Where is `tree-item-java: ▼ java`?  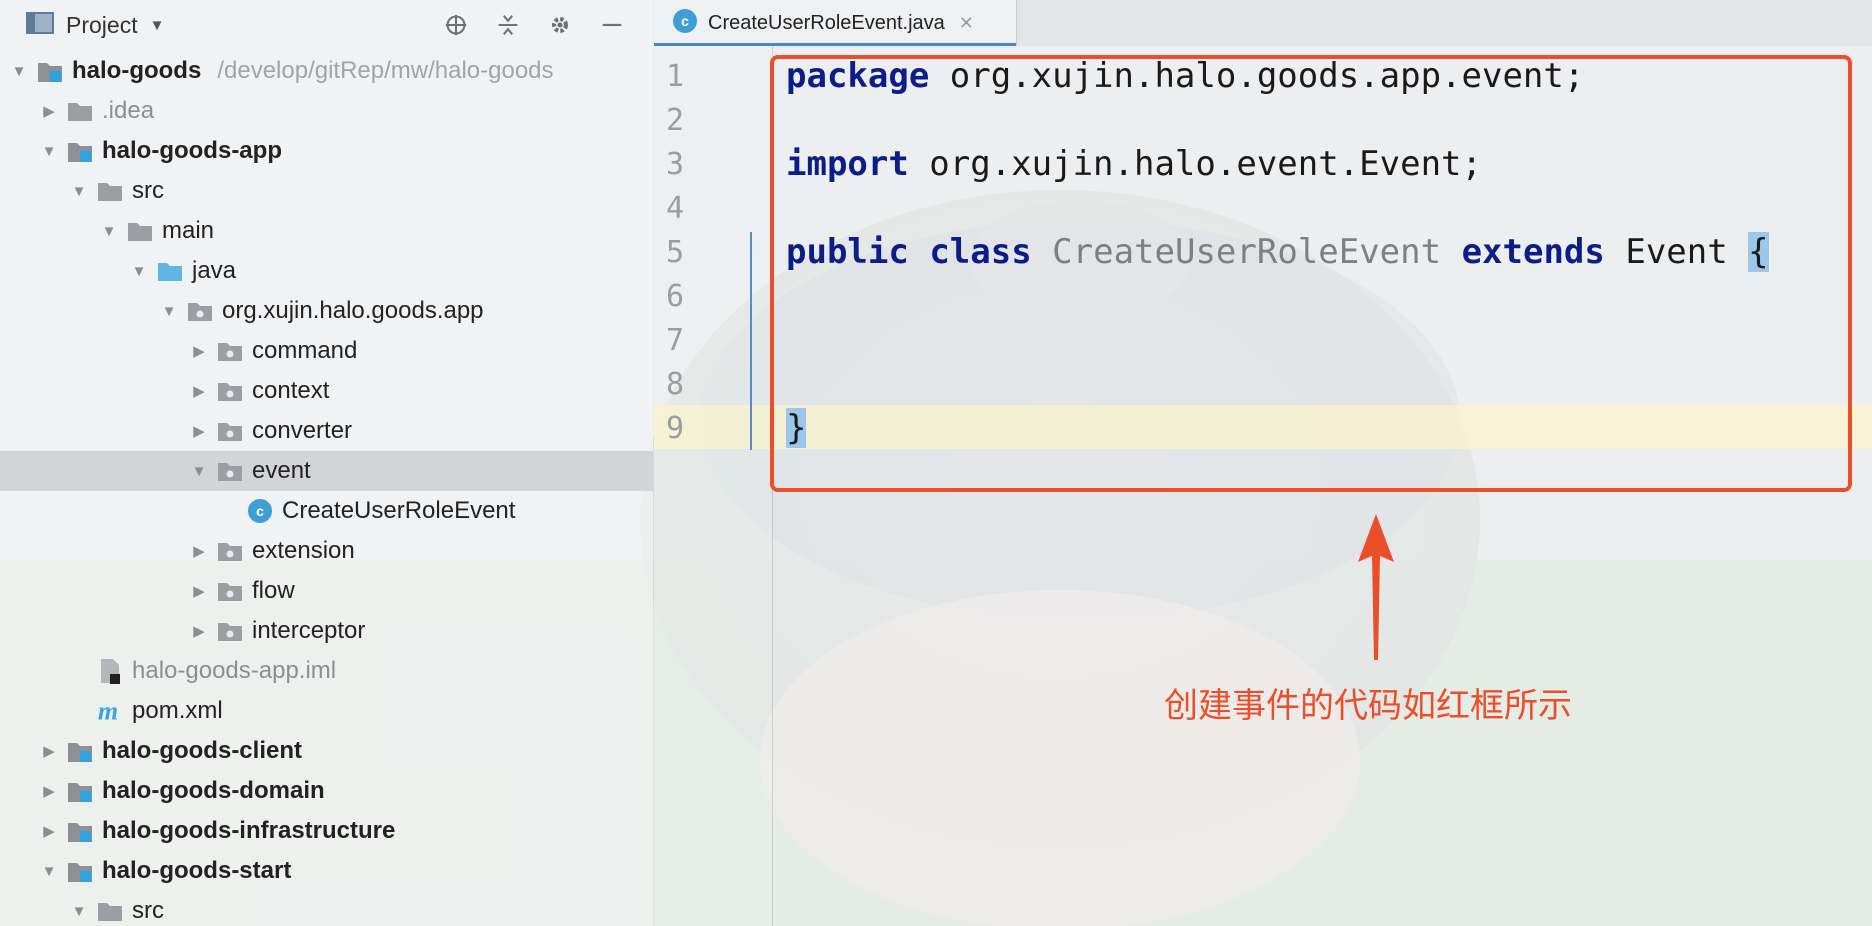 tree-item-java: ▼ java is located at coordinates (326, 271).